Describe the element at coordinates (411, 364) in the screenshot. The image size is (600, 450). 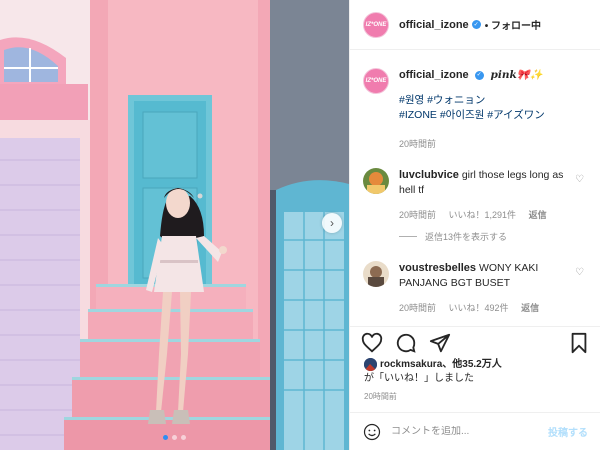
I see `liker-username: rockmsakura` at that location.